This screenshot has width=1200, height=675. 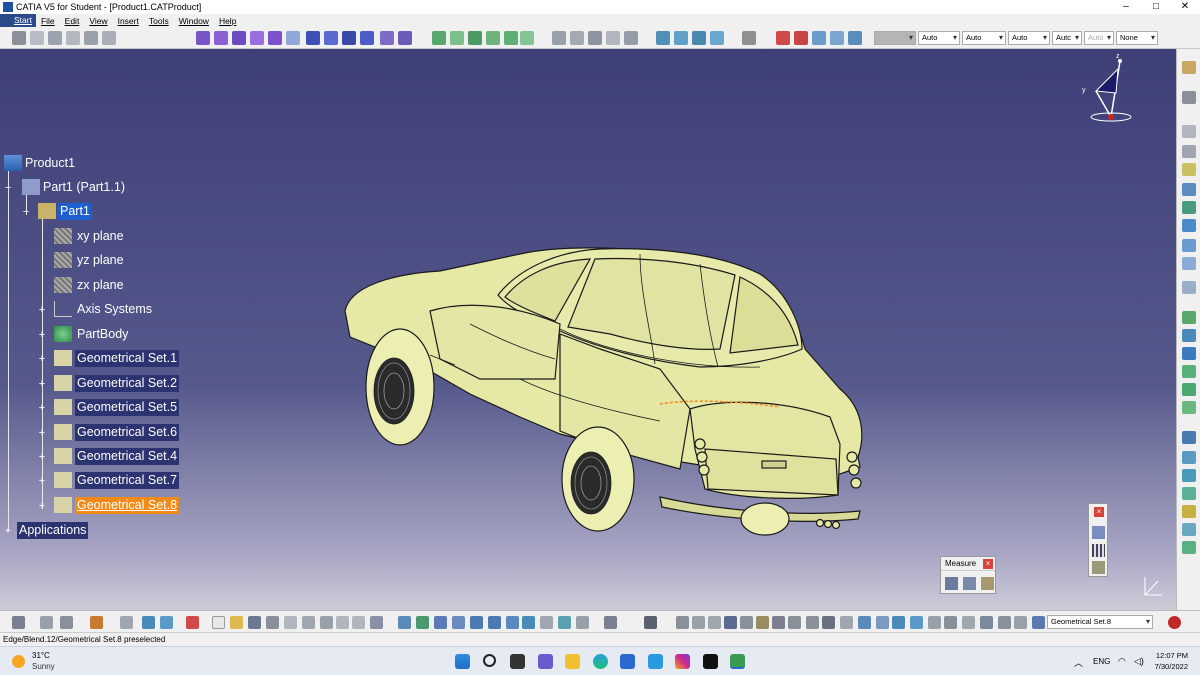 I want to click on split-icon, so click(x=559, y=38).